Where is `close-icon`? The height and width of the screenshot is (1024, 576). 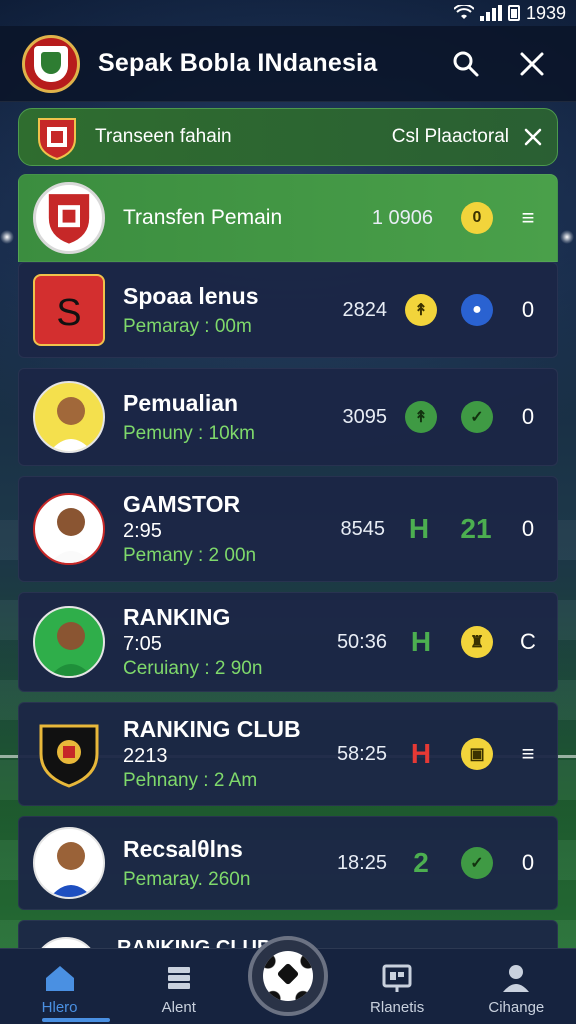
close-icon is located at coordinates (532, 63).